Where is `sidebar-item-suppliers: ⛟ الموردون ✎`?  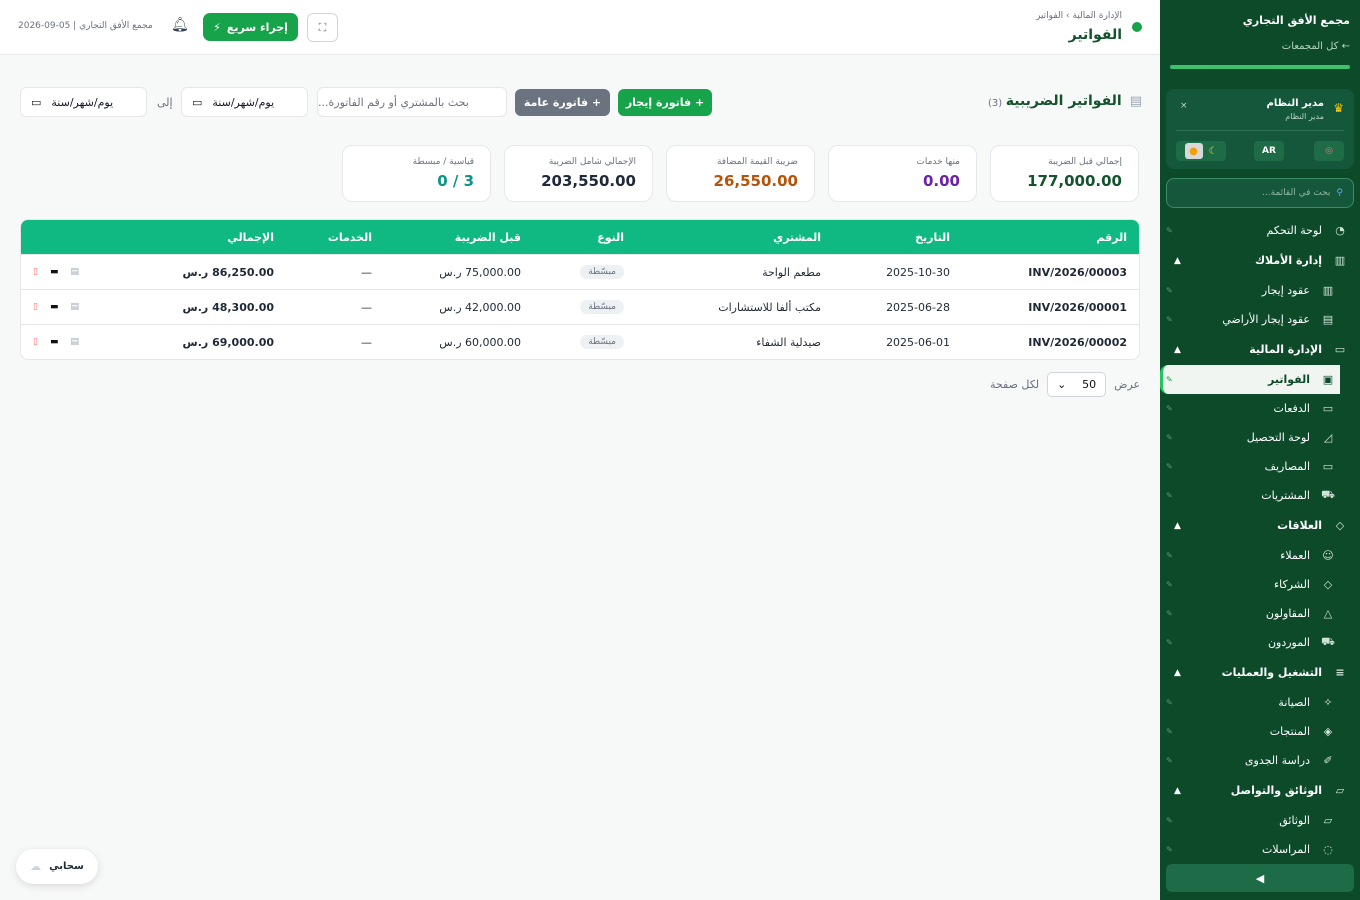
sidebar-item-suppliers: ⛟ الموردون ✎ is located at coordinates (1260, 642).